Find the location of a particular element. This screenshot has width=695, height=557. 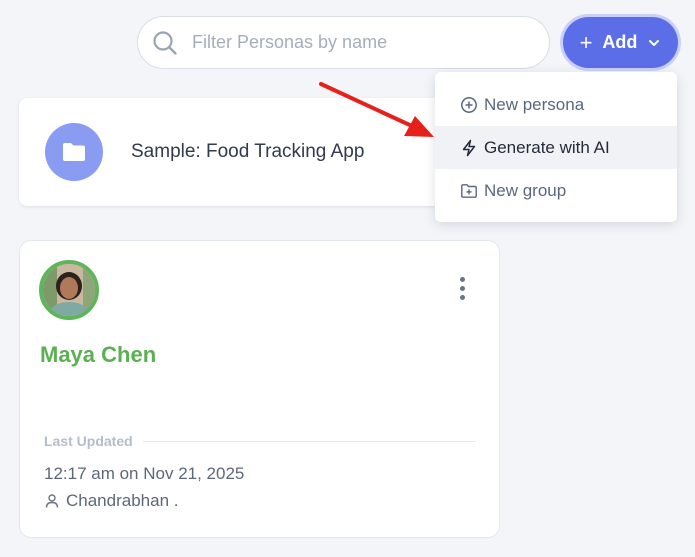

persona-name: Maya Chen is located at coordinates (98, 355).